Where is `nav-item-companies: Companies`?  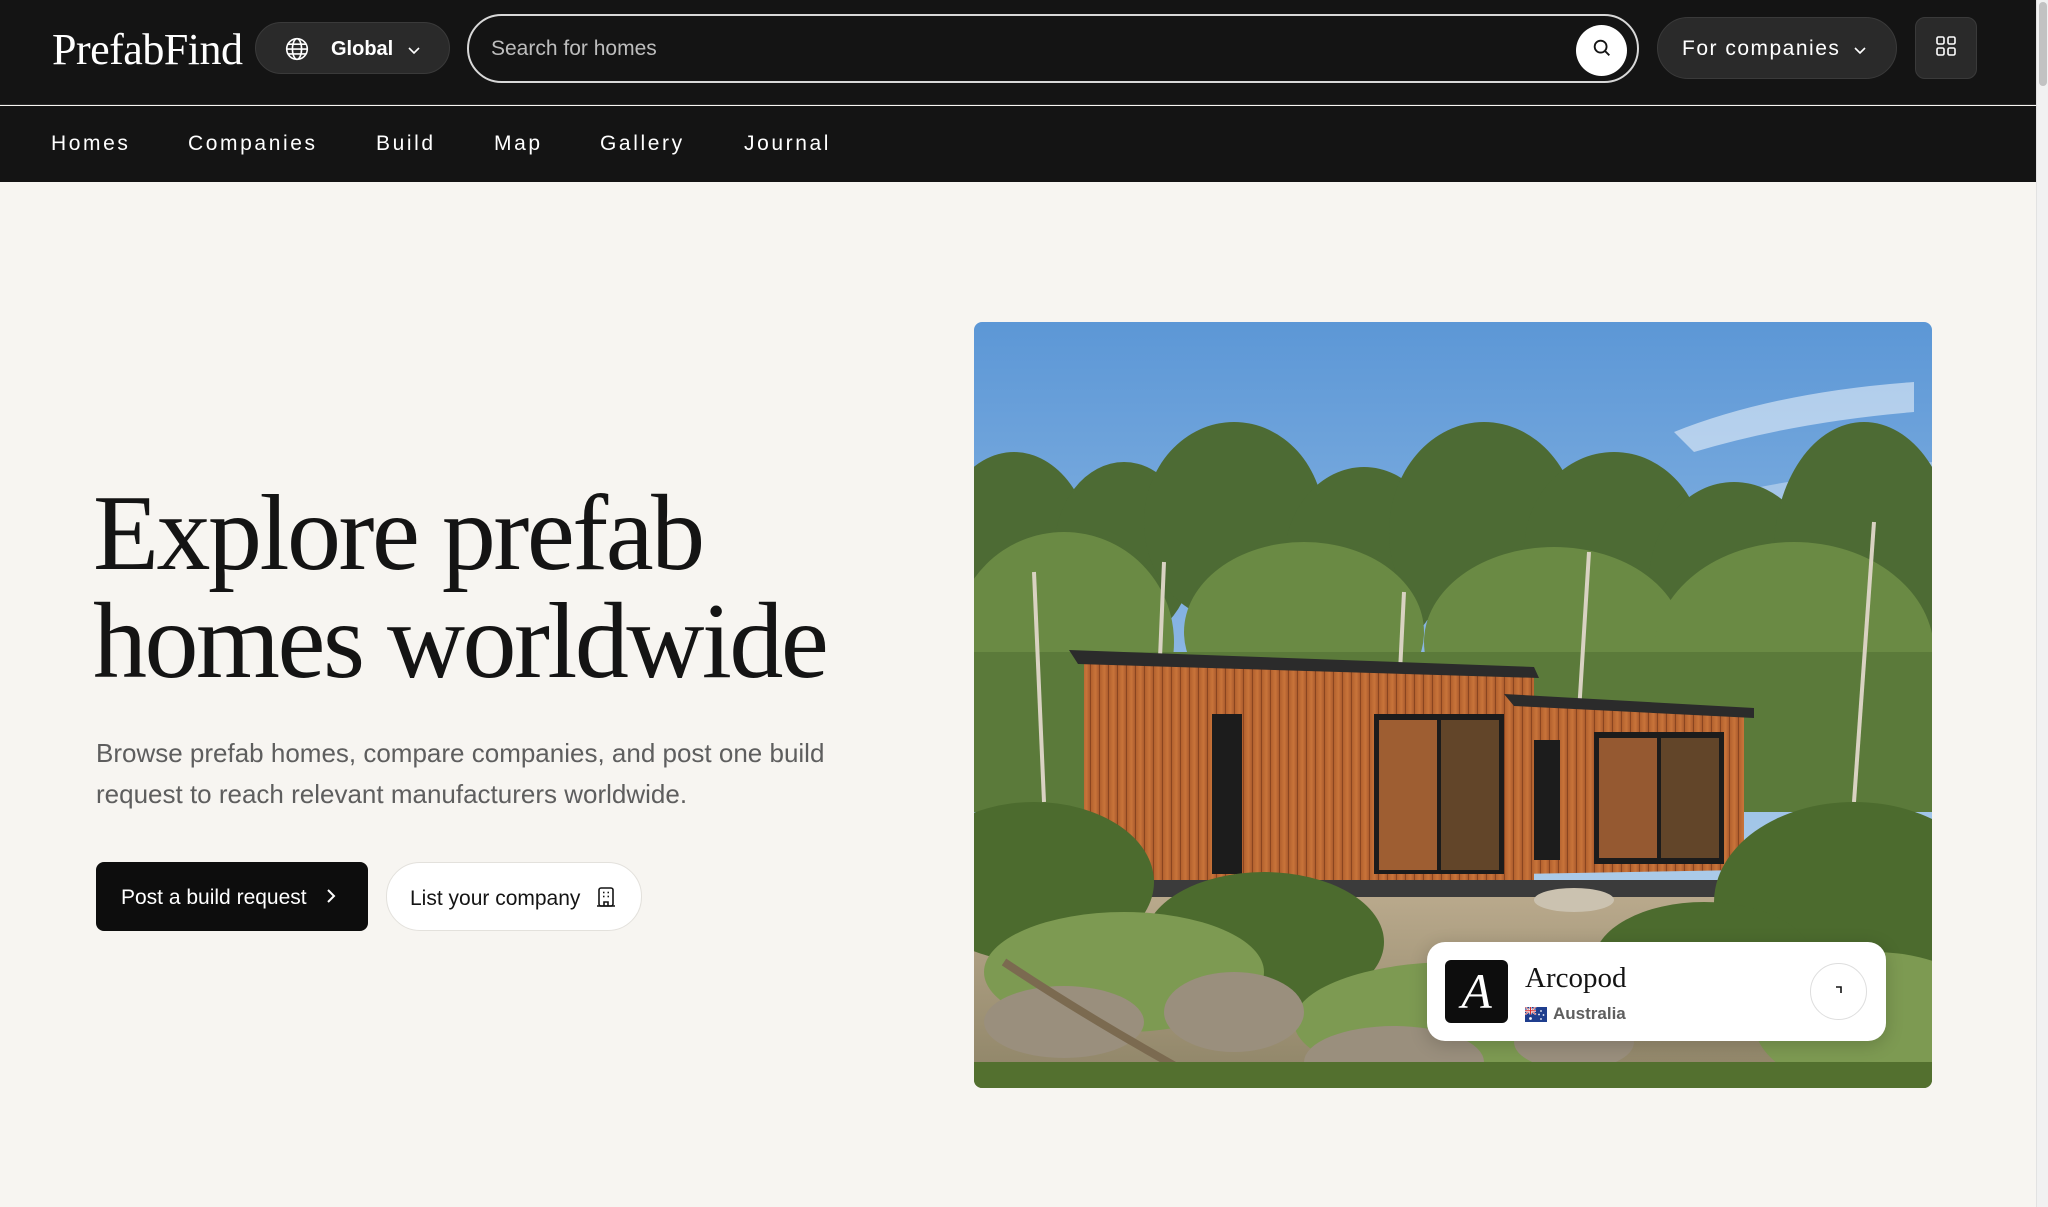 nav-item-companies: Companies is located at coordinates (253, 144).